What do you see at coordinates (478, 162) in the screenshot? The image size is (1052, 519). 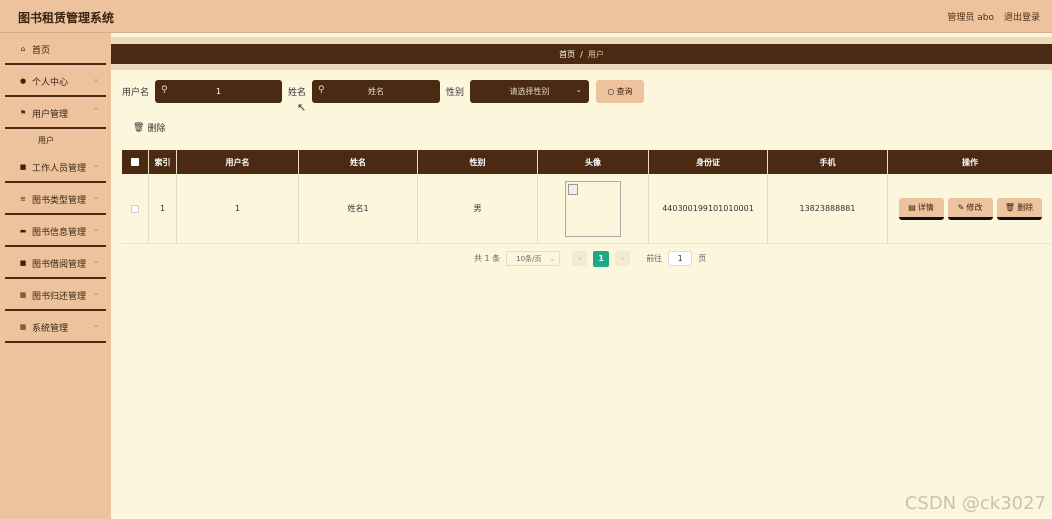 I see `column-header: 性别` at bounding box center [478, 162].